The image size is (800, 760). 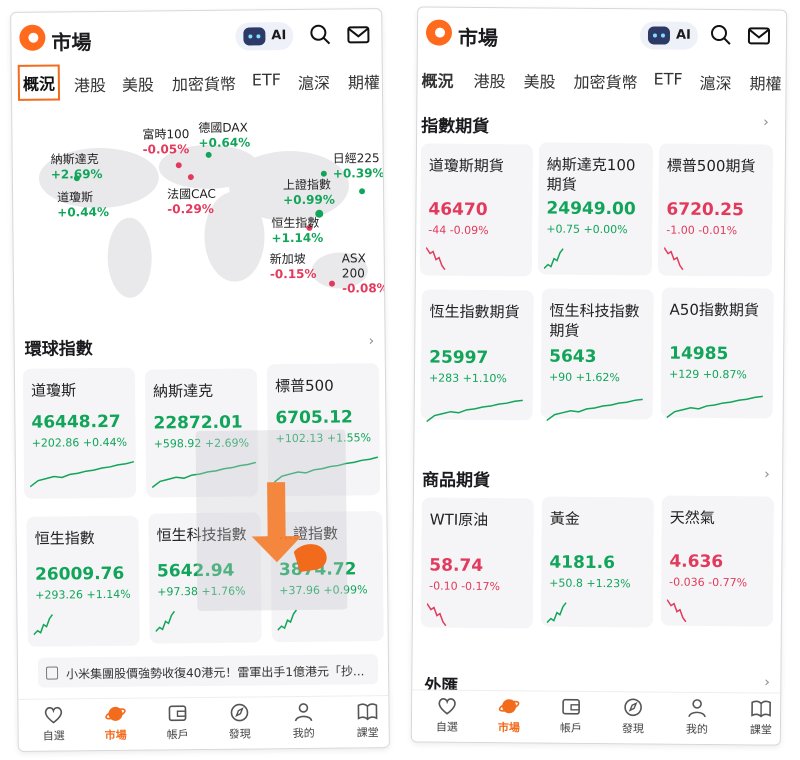 I want to click on map-index-dax: 德國DAX +0.64%, so click(x=224, y=135).